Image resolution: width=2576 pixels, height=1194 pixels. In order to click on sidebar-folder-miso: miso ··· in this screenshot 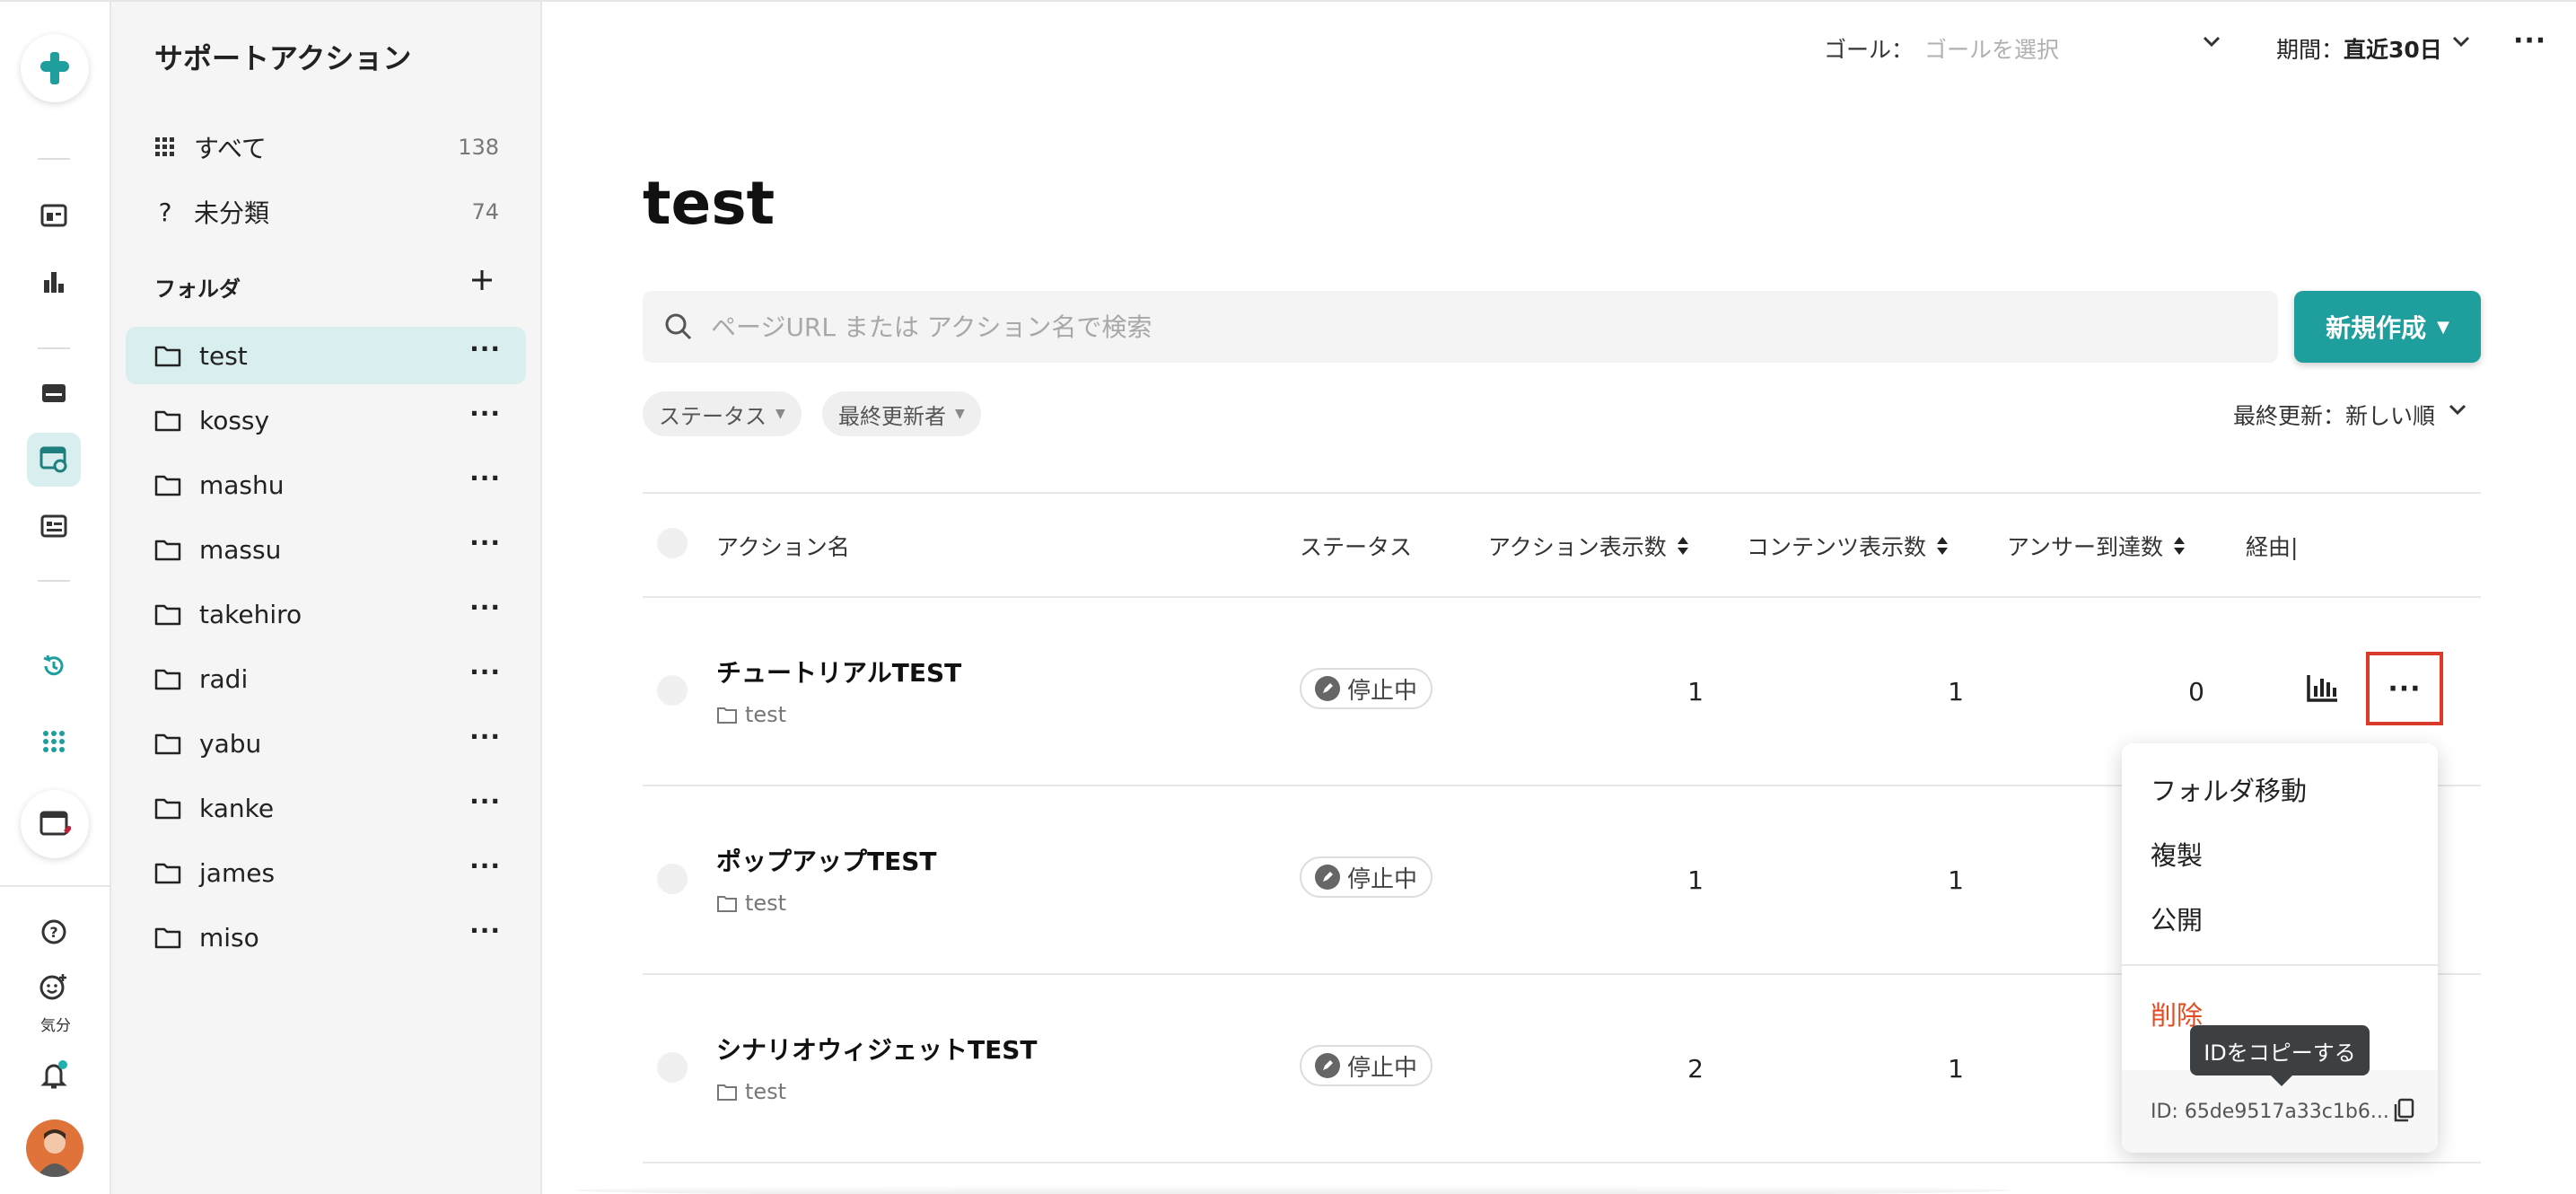, I will do `click(326, 937)`.